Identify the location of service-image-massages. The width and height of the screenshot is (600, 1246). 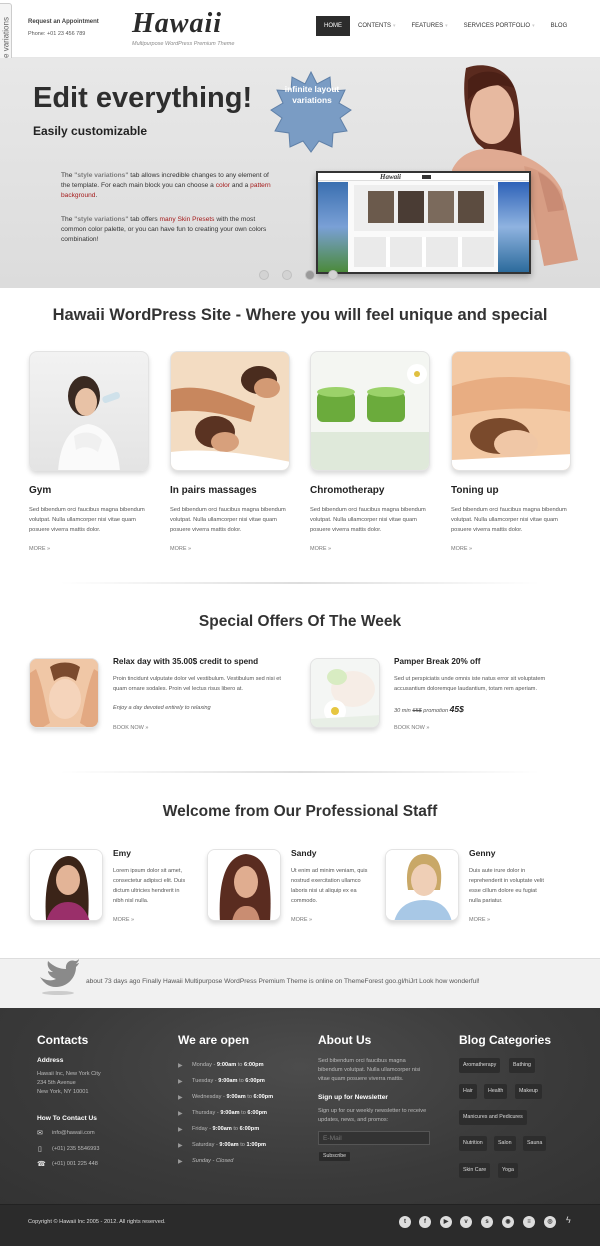
(230, 411).